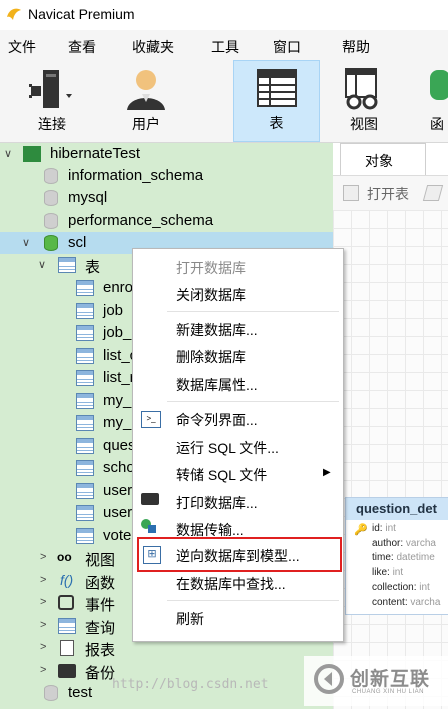 This screenshot has height=709, width=448. I want to click on brand-name: 创新互联, so click(390, 679).